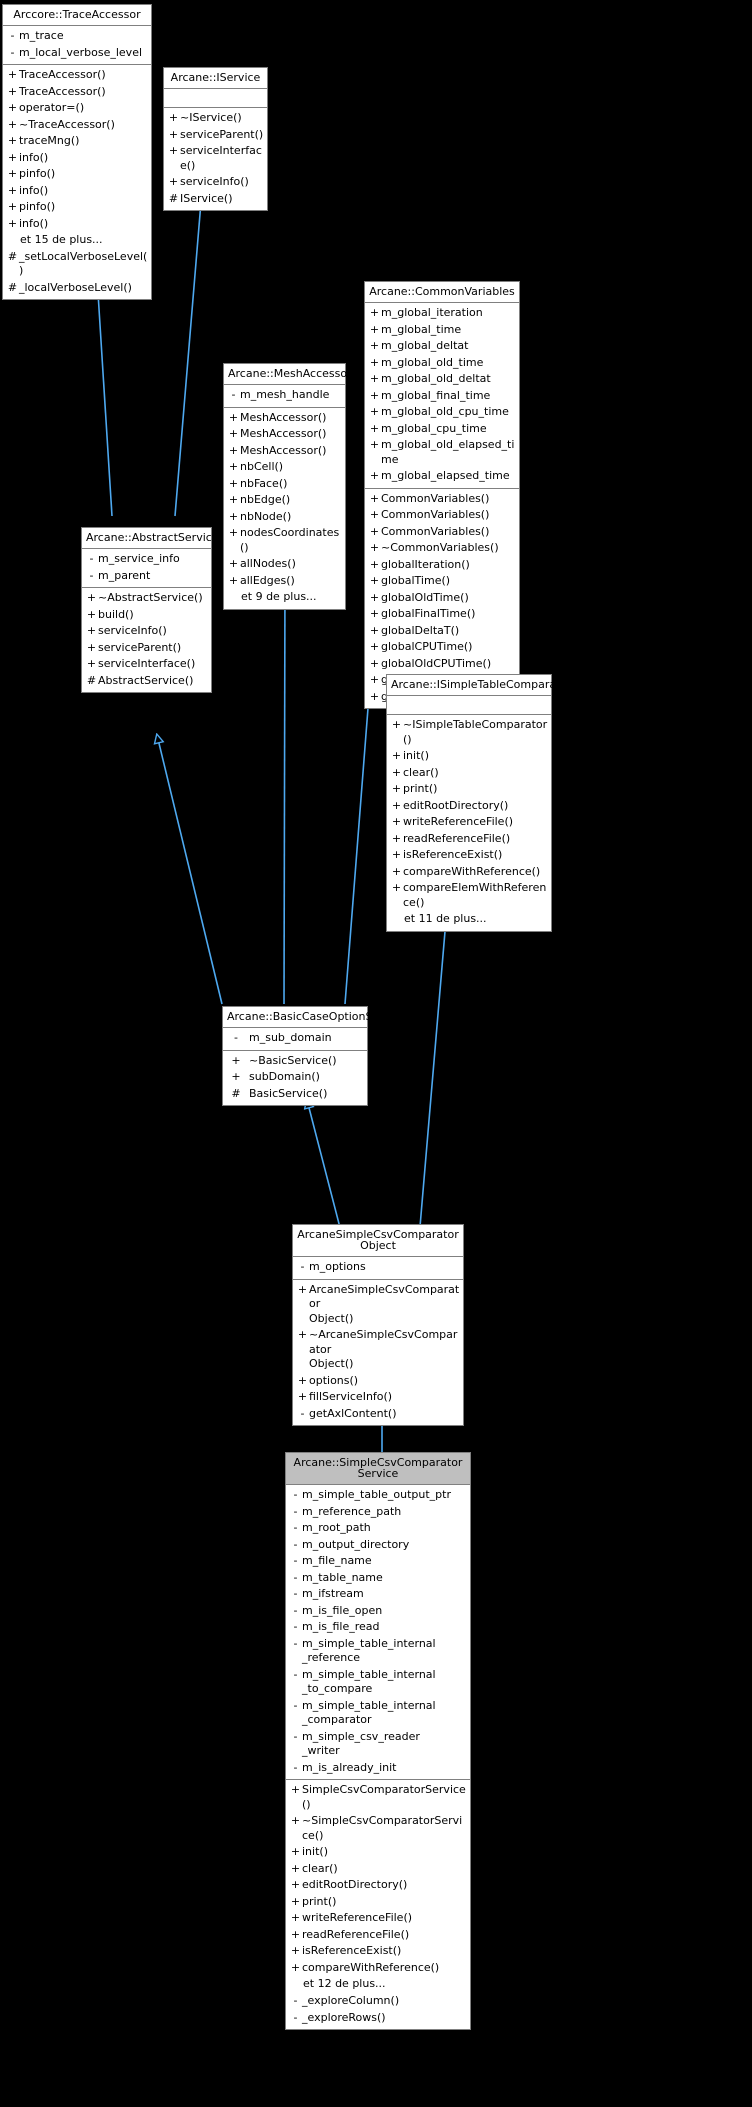  What do you see at coordinates (283, 417) in the screenshot?
I see `member-name: MeshAccessor()` at bounding box center [283, 417].